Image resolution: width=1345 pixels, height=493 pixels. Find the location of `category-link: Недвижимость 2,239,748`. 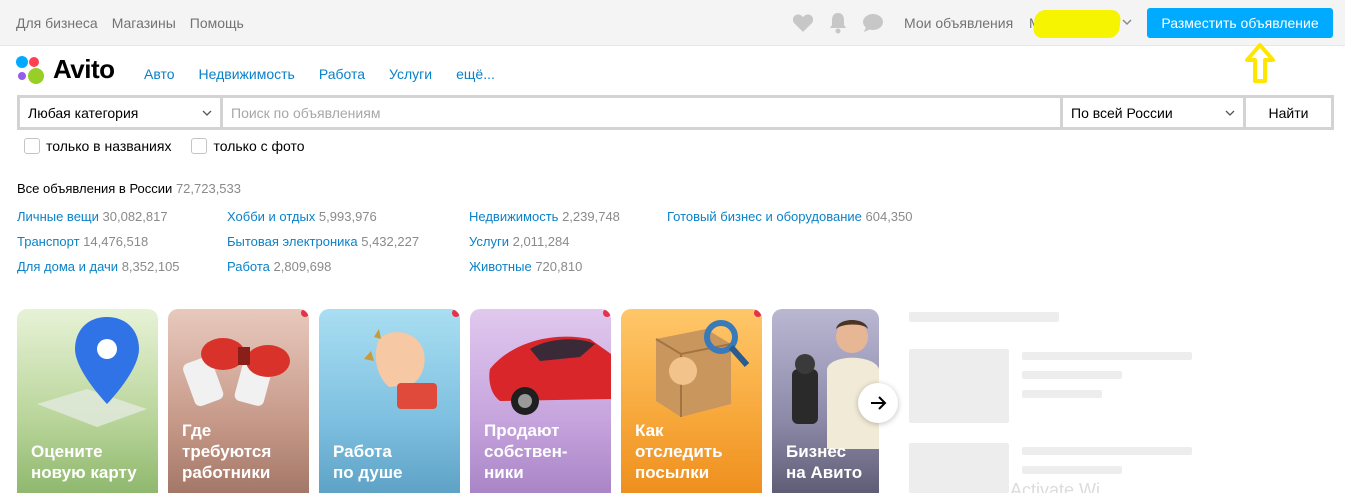

category-link: Недвижимость 2,239,748 is located at coordinates (544, 216).